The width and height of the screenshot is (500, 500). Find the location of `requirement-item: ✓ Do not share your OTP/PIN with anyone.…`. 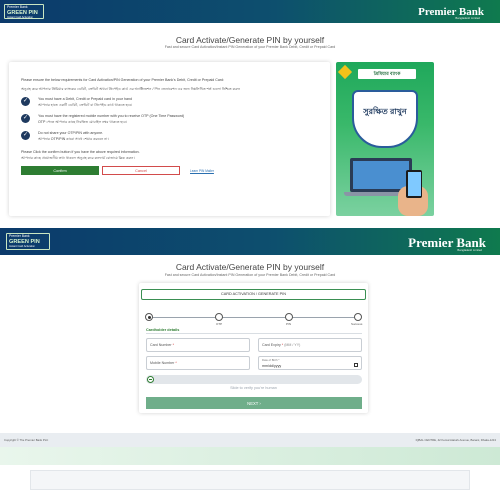

requirement-item: ✓ Do not share your OTP/PIN with anyone.… is located at coordinates (171, 138).